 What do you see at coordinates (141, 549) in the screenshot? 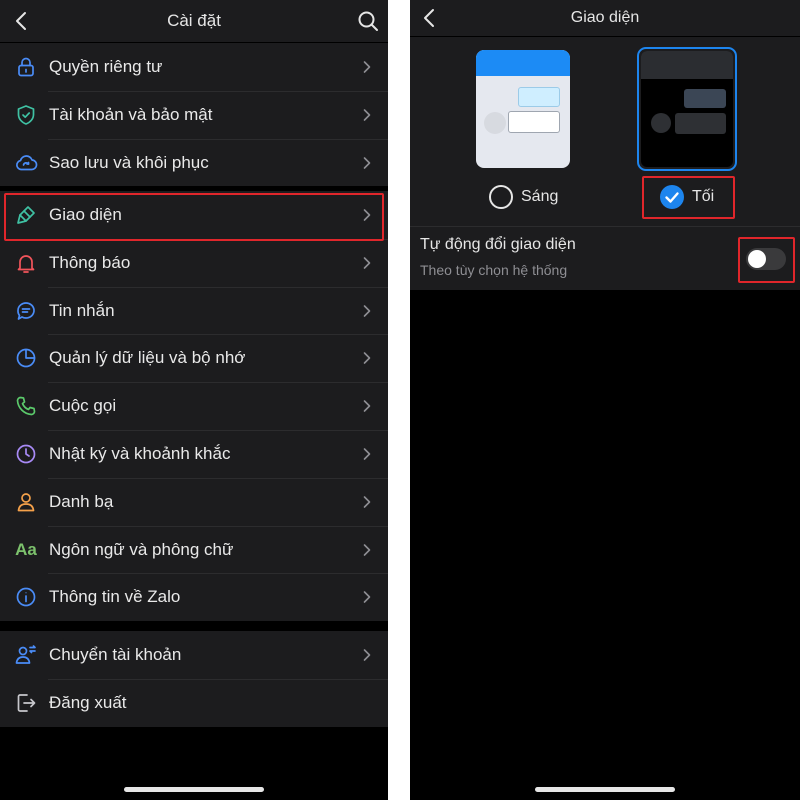
I see `settings-item-label: Ngôn ngữ và phông chữ` at bounding box center [141, 549].